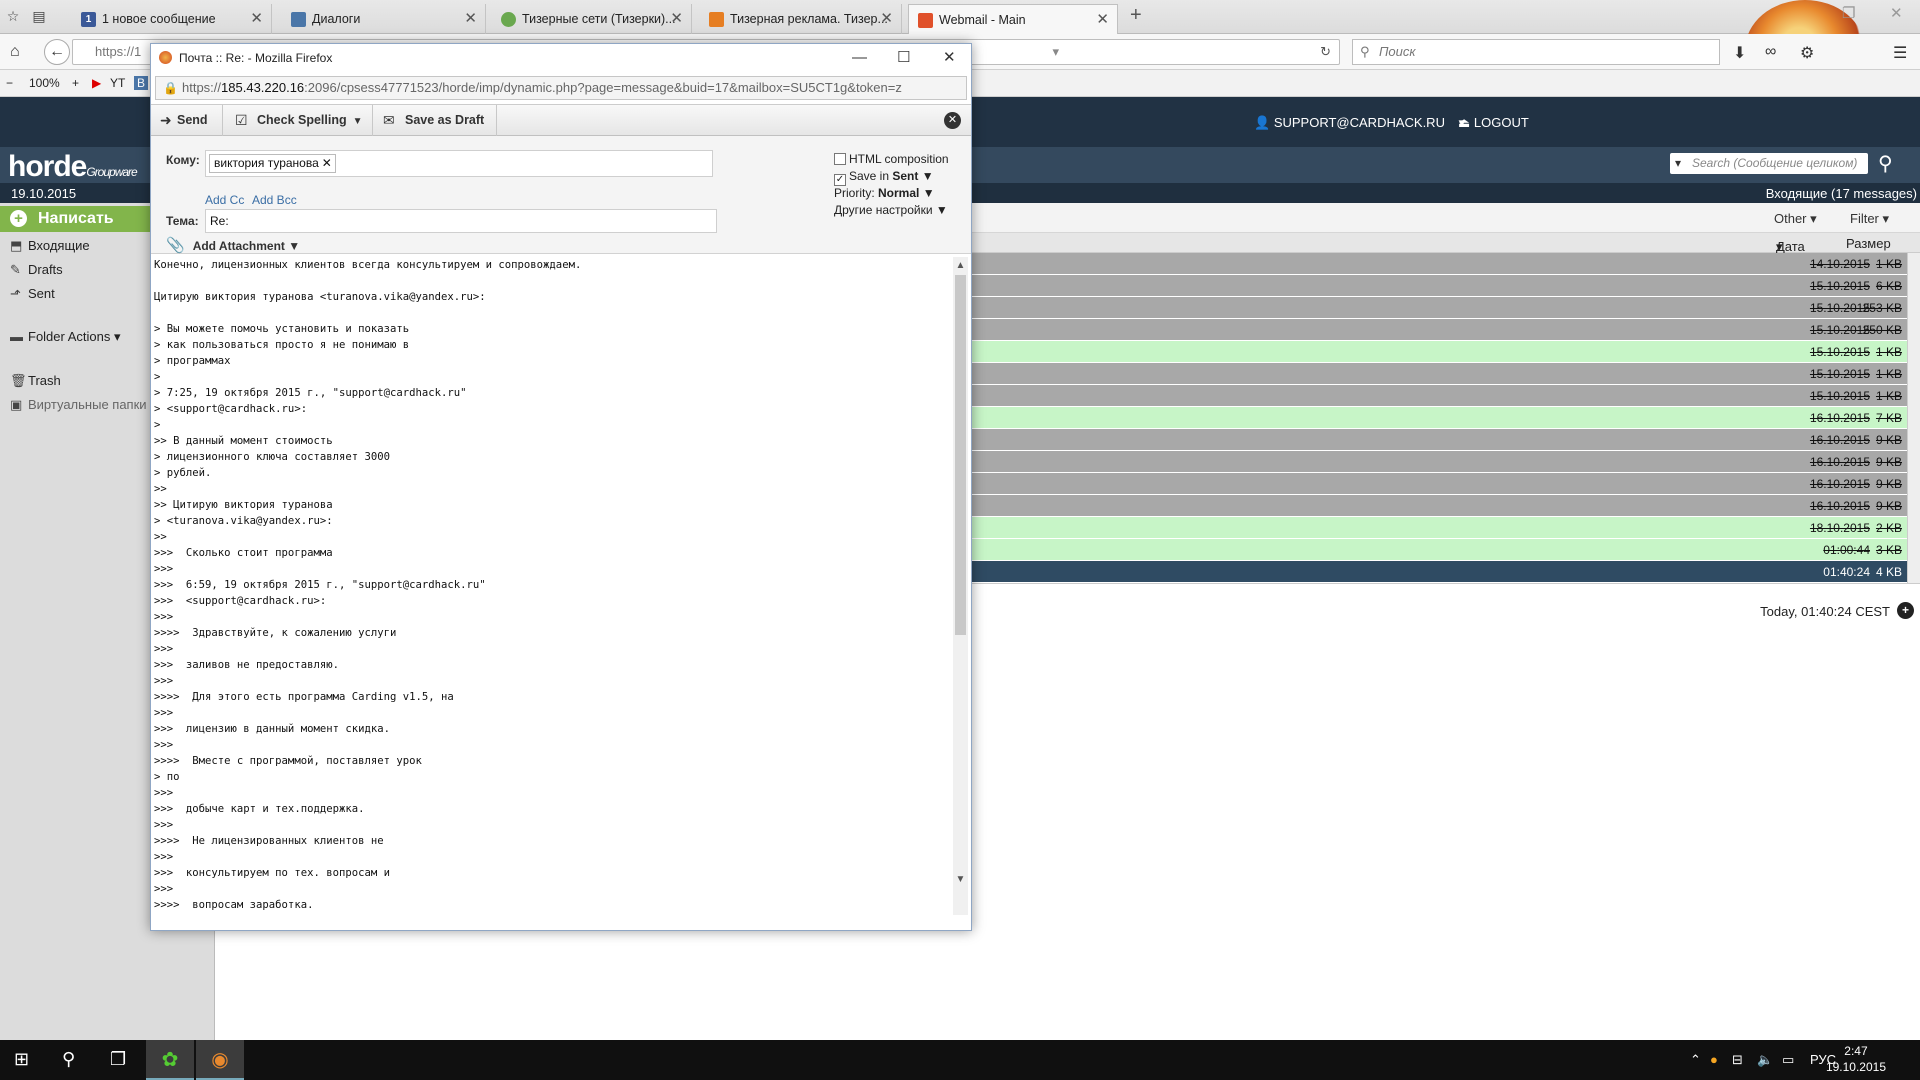 The image size is (1920, 1080). Describe the element at coordinates (801, 19) in the screenshot. I see `tab-teaser-ads: Тизерная реклама. Тизер... ✕` at that location.